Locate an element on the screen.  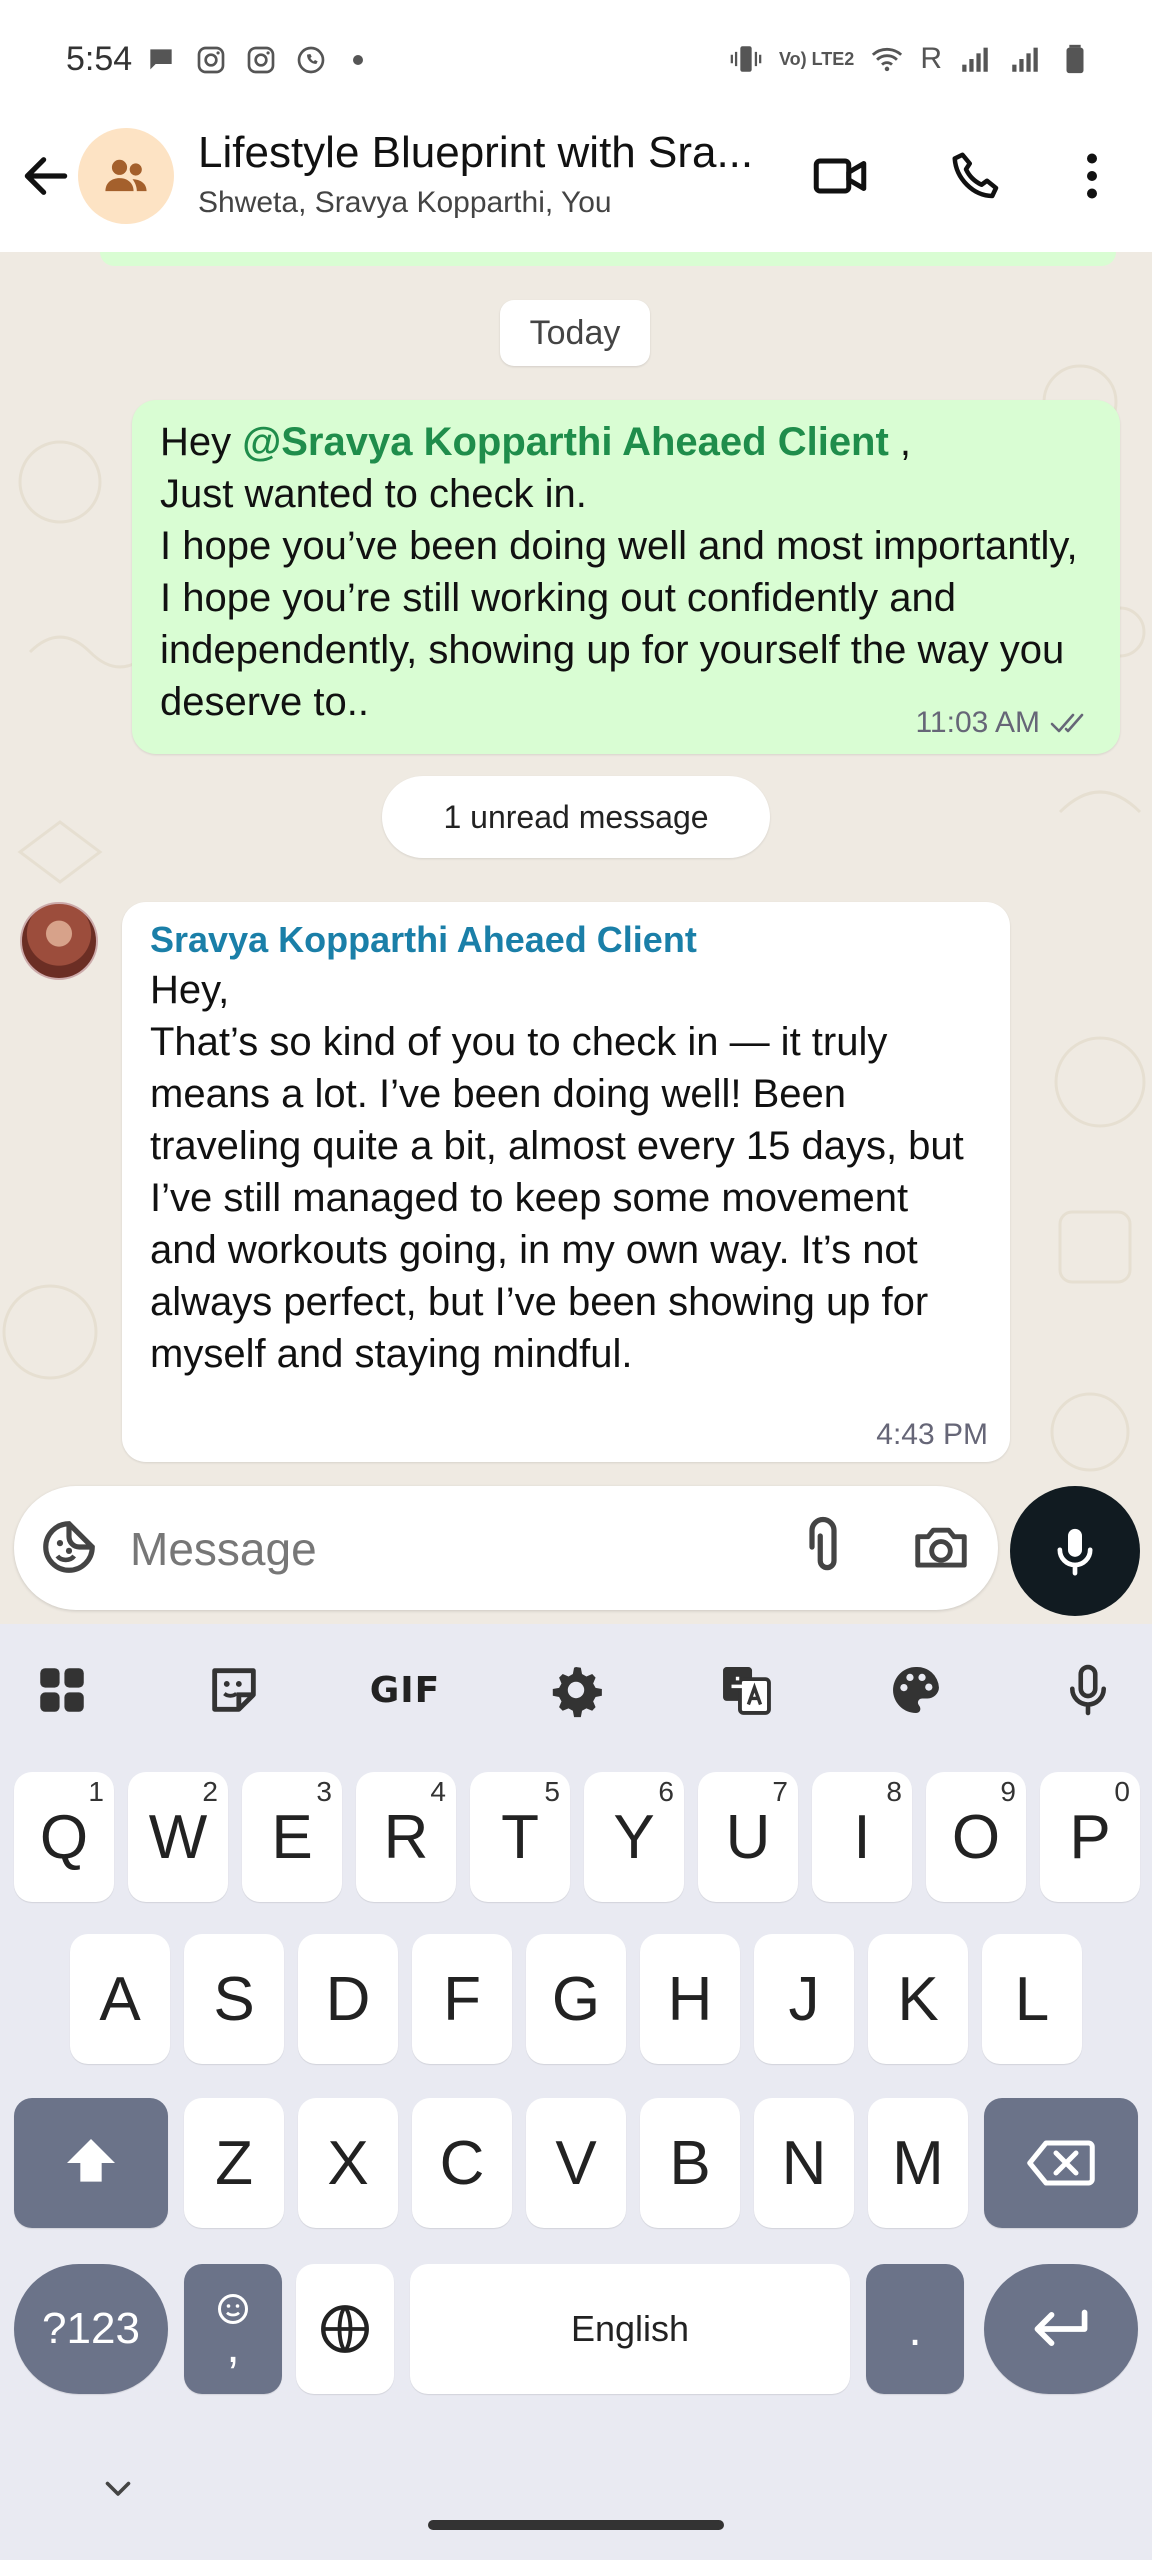
keyboard-toolbar: GIF is located at coordinates (576, 1689).